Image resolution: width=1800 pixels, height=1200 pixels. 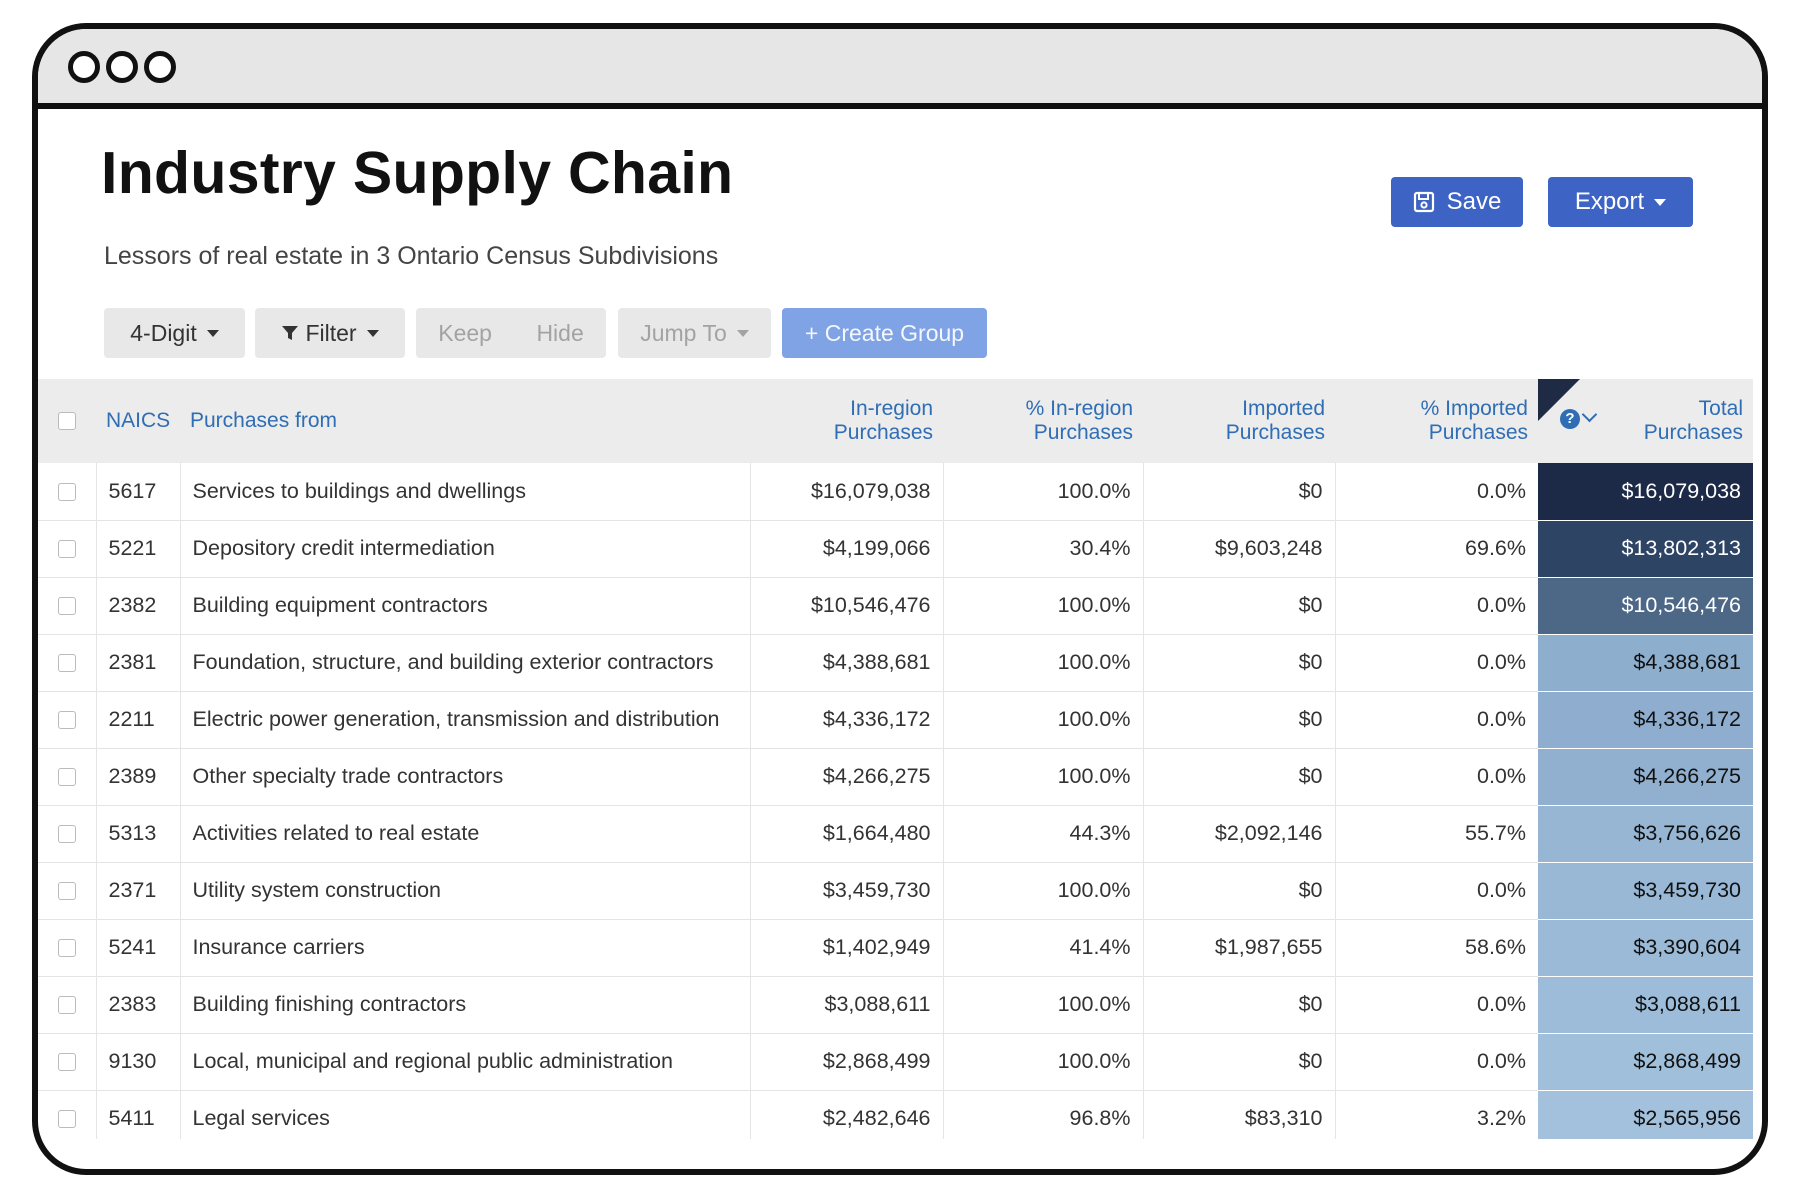 I want to click on imported-cell: $83,310, so click(x=1239, y=1114).